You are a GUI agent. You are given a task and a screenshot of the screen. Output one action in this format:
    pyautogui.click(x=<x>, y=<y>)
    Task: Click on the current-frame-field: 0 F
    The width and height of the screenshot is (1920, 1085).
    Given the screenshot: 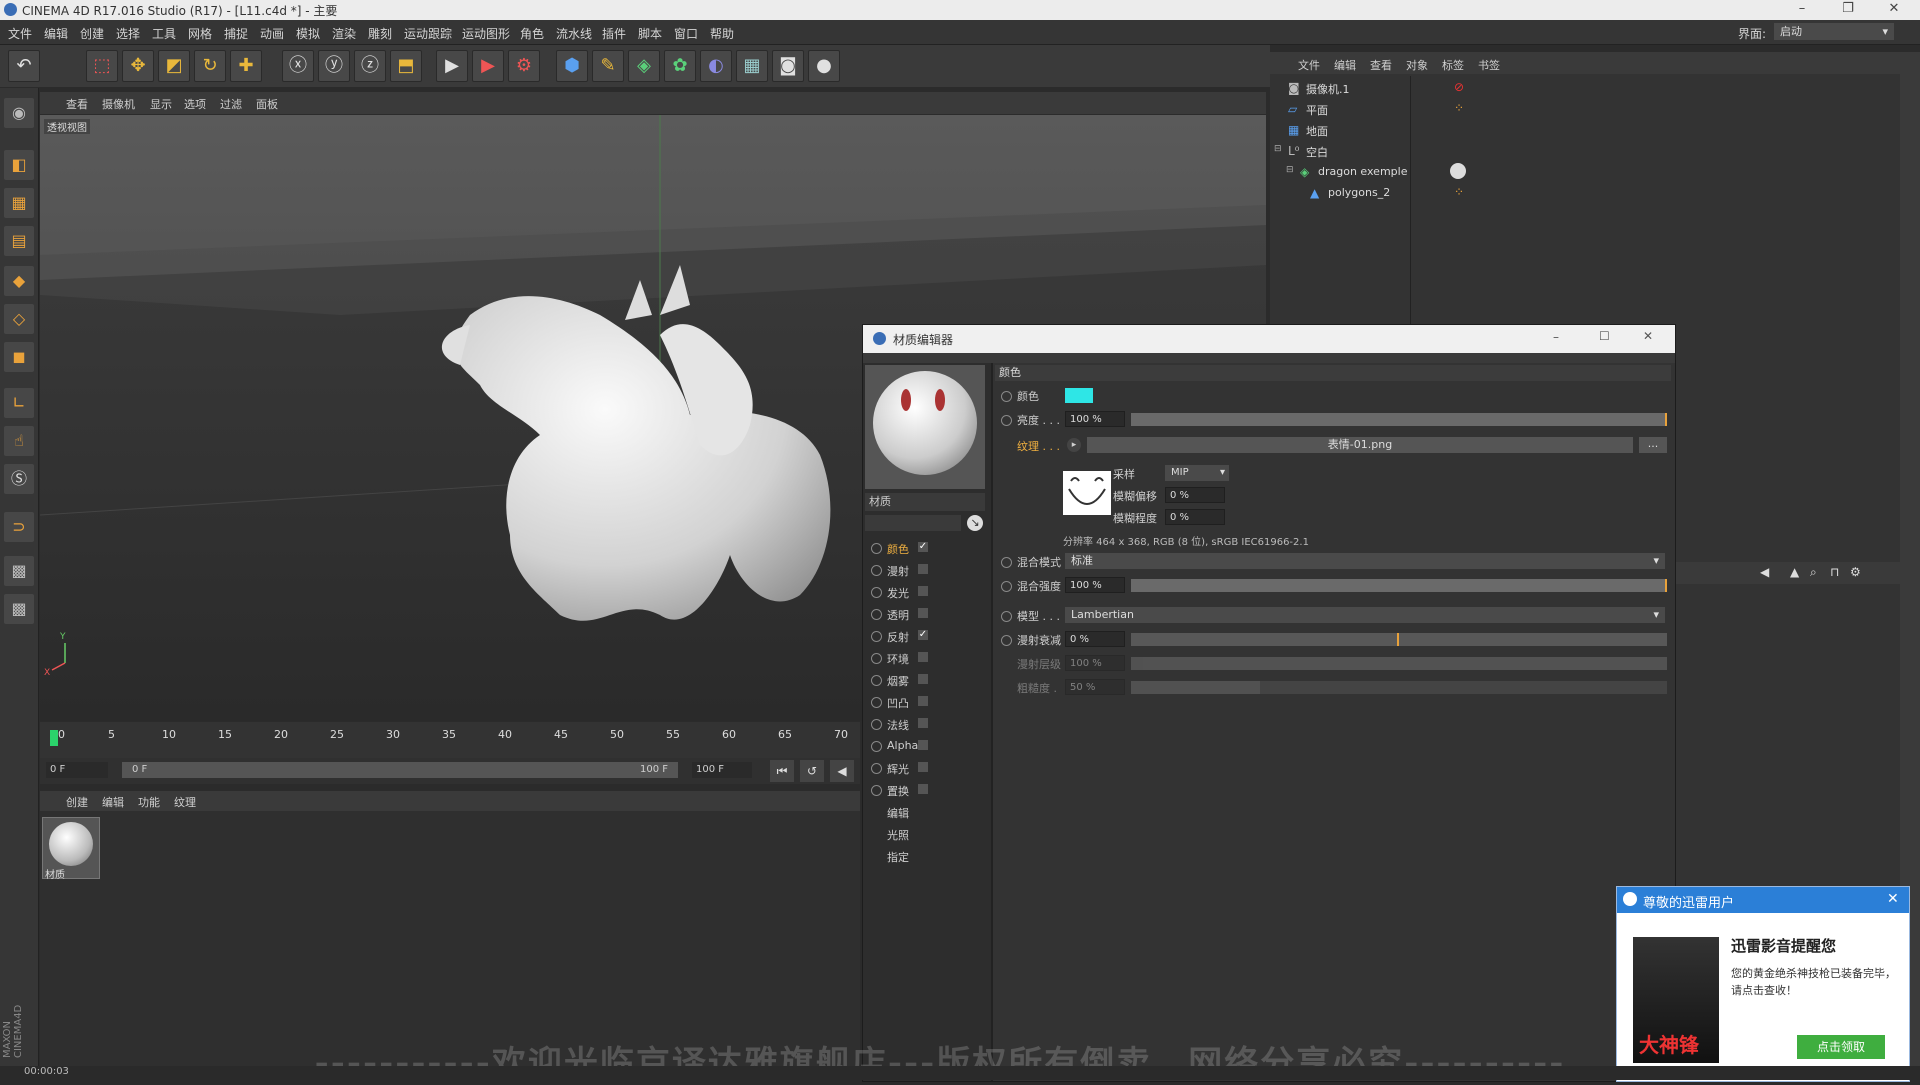 What is the action you would take?
    pyautogui.click(x=77, y=770)
    